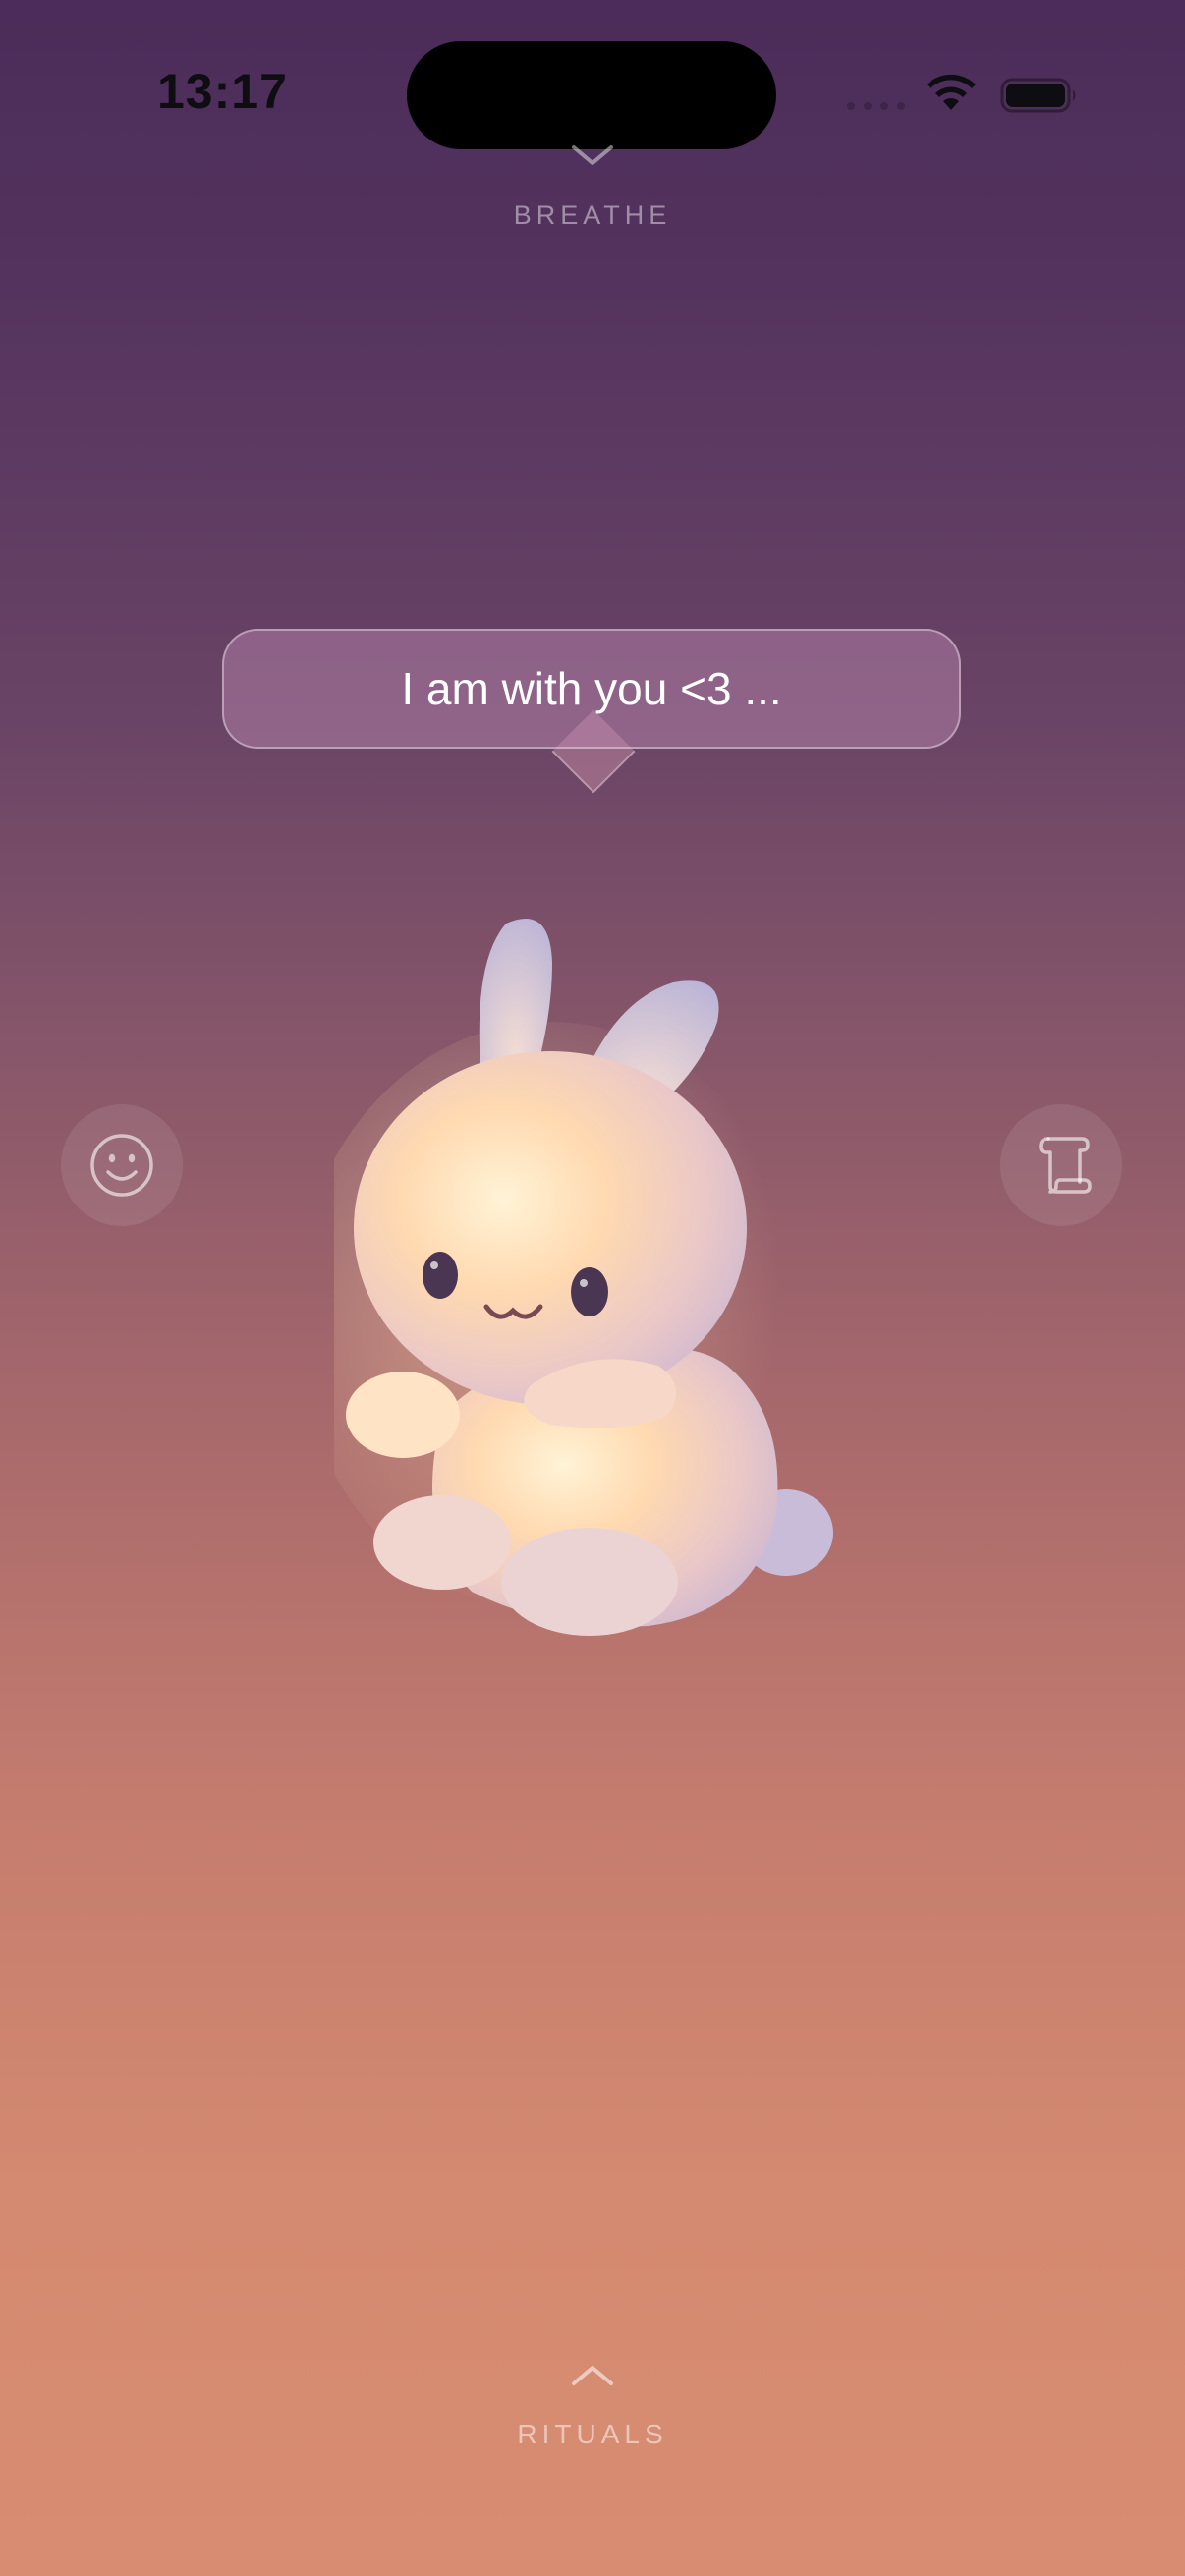  I want to click on breathe-label: BREATHE, so click(592, 215).